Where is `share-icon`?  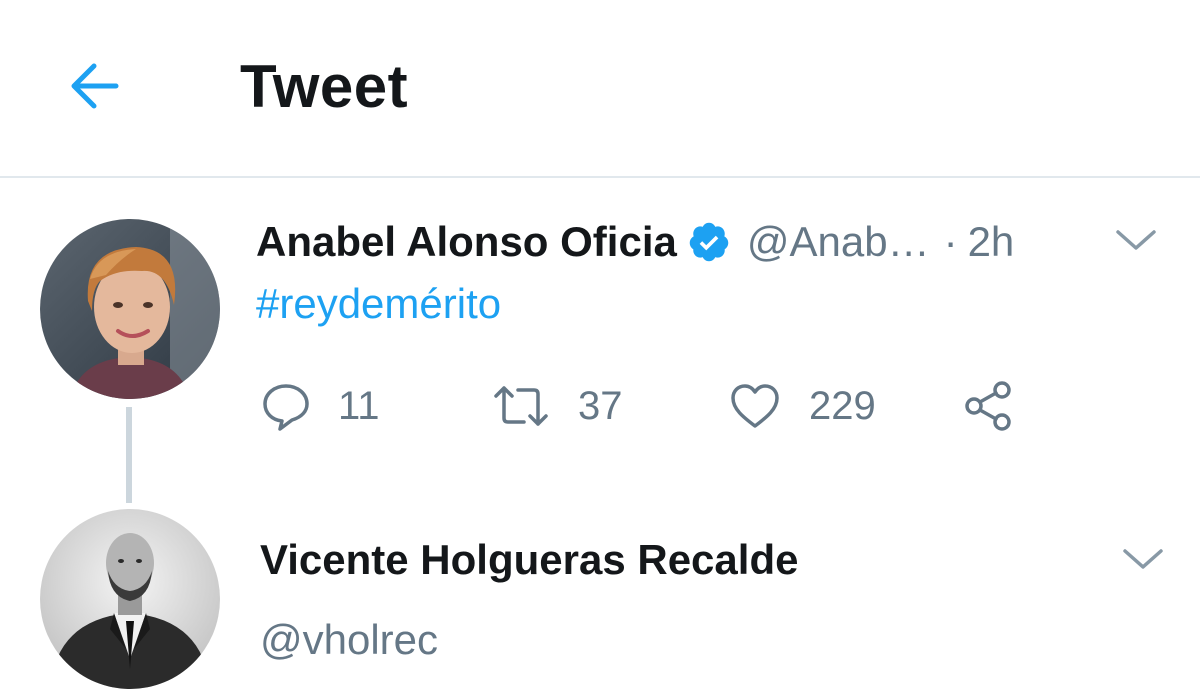
share-icon is located at coordinates (988, 406).